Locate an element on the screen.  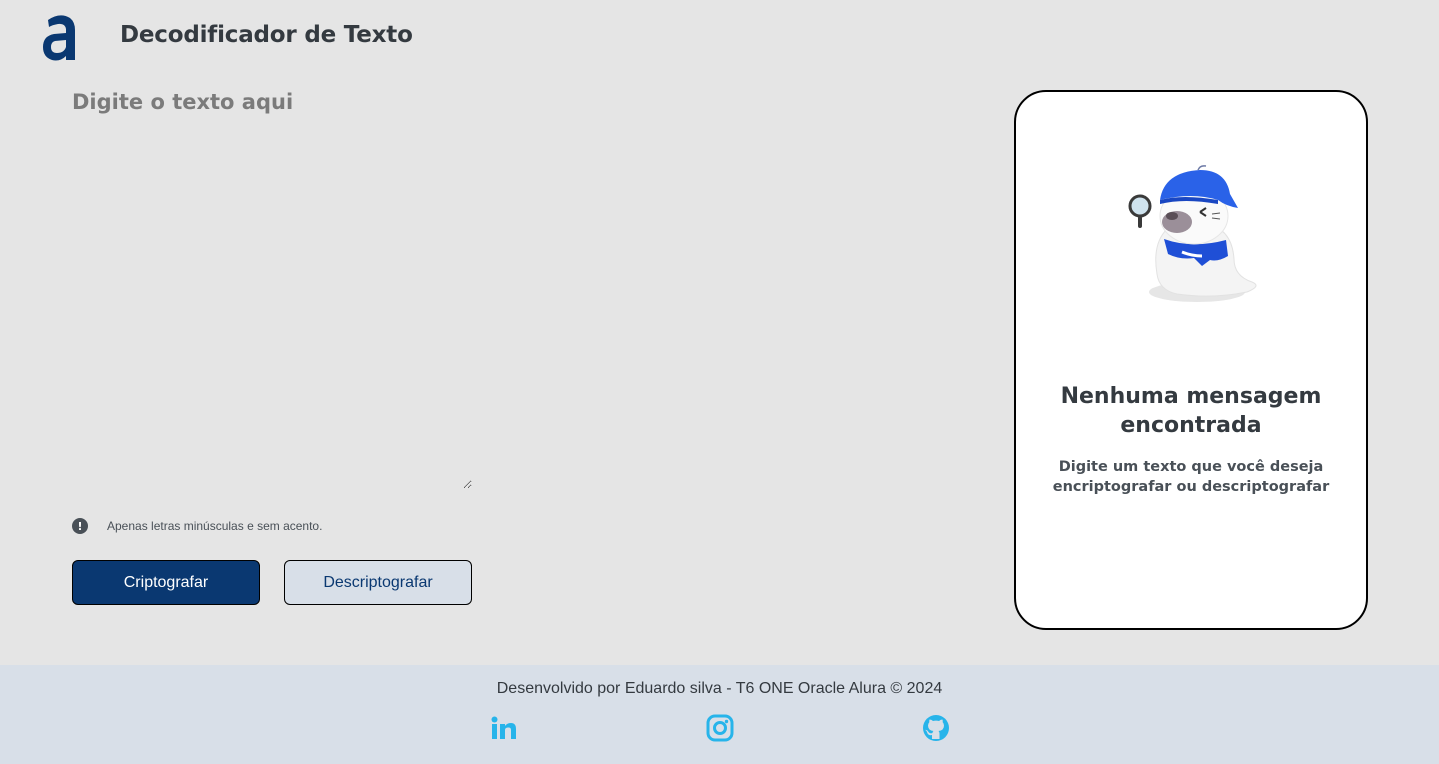
hint-text: Apenas letras minúsculas e sem acento. is located at coordinates (215, 526).